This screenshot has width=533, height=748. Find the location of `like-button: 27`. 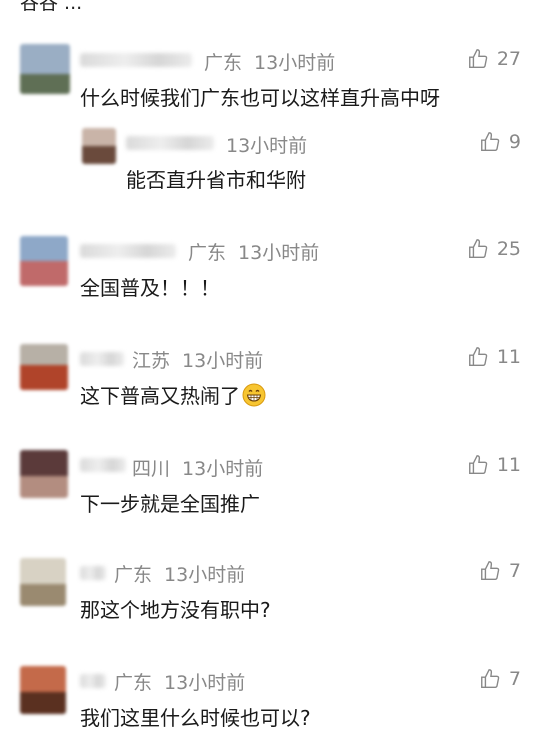

like-button: 27 is located at coordinates (494, 59).